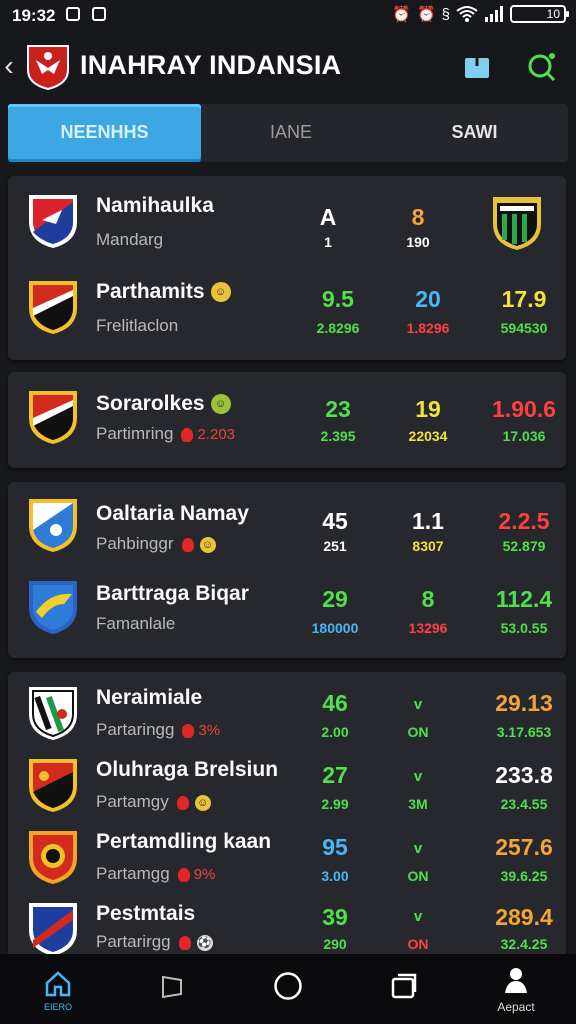  I want to click on stat-3-sub: 32.4.25, so click(524, 944).